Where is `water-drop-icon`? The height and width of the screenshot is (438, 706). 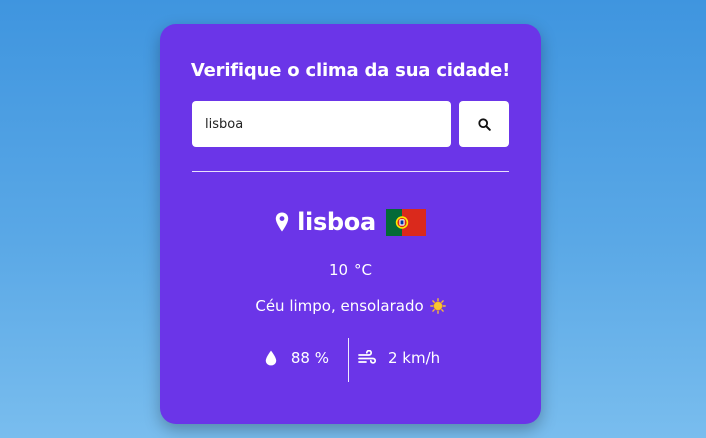
water-drop-icon is located at coordinates (271, 358).